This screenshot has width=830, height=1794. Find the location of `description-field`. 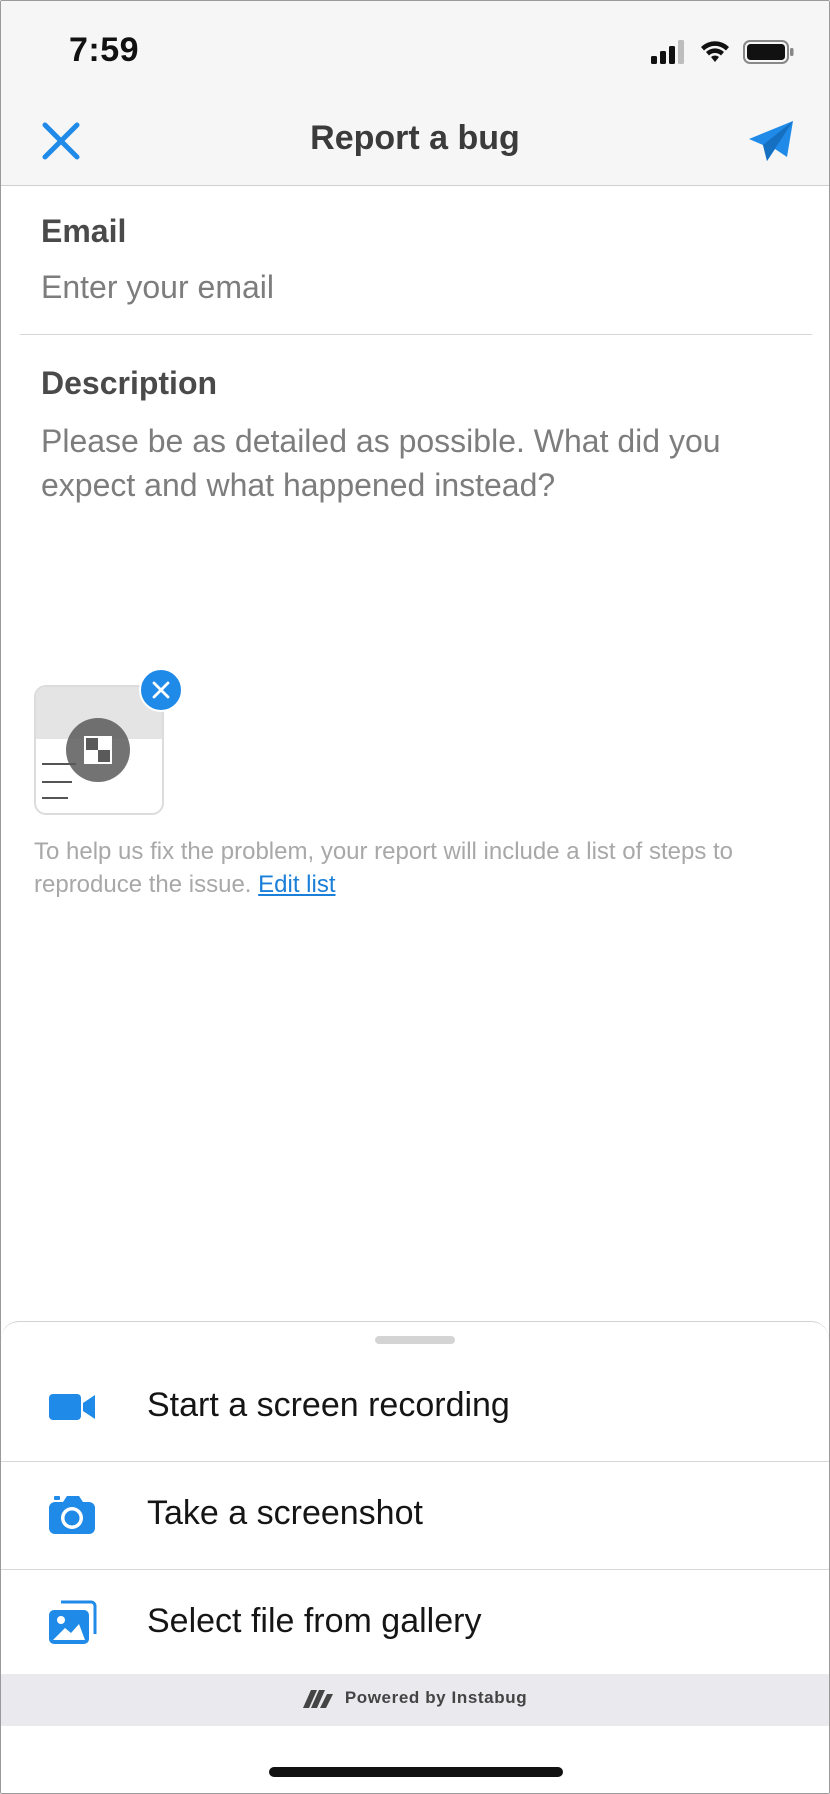

description-field is located at coordinates (421, 509).